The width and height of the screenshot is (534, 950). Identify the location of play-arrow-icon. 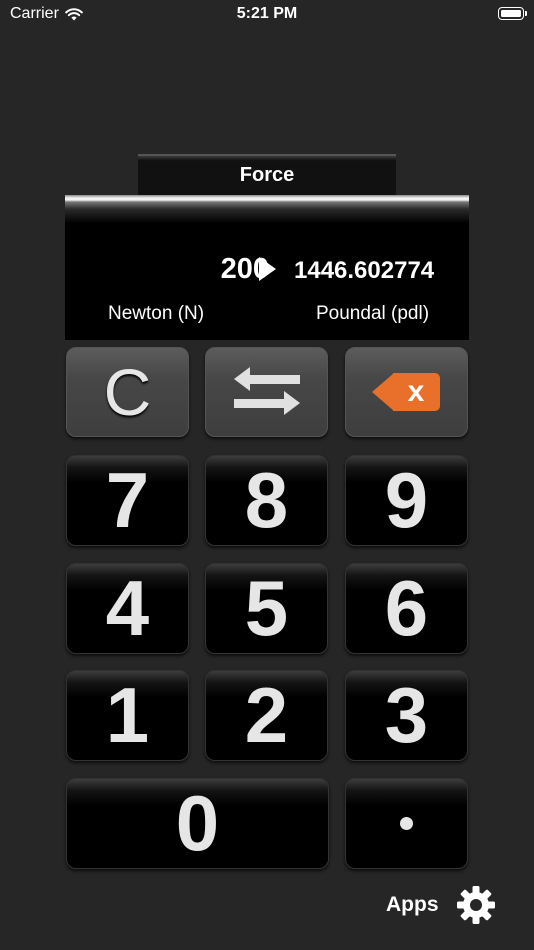
(267, 269).